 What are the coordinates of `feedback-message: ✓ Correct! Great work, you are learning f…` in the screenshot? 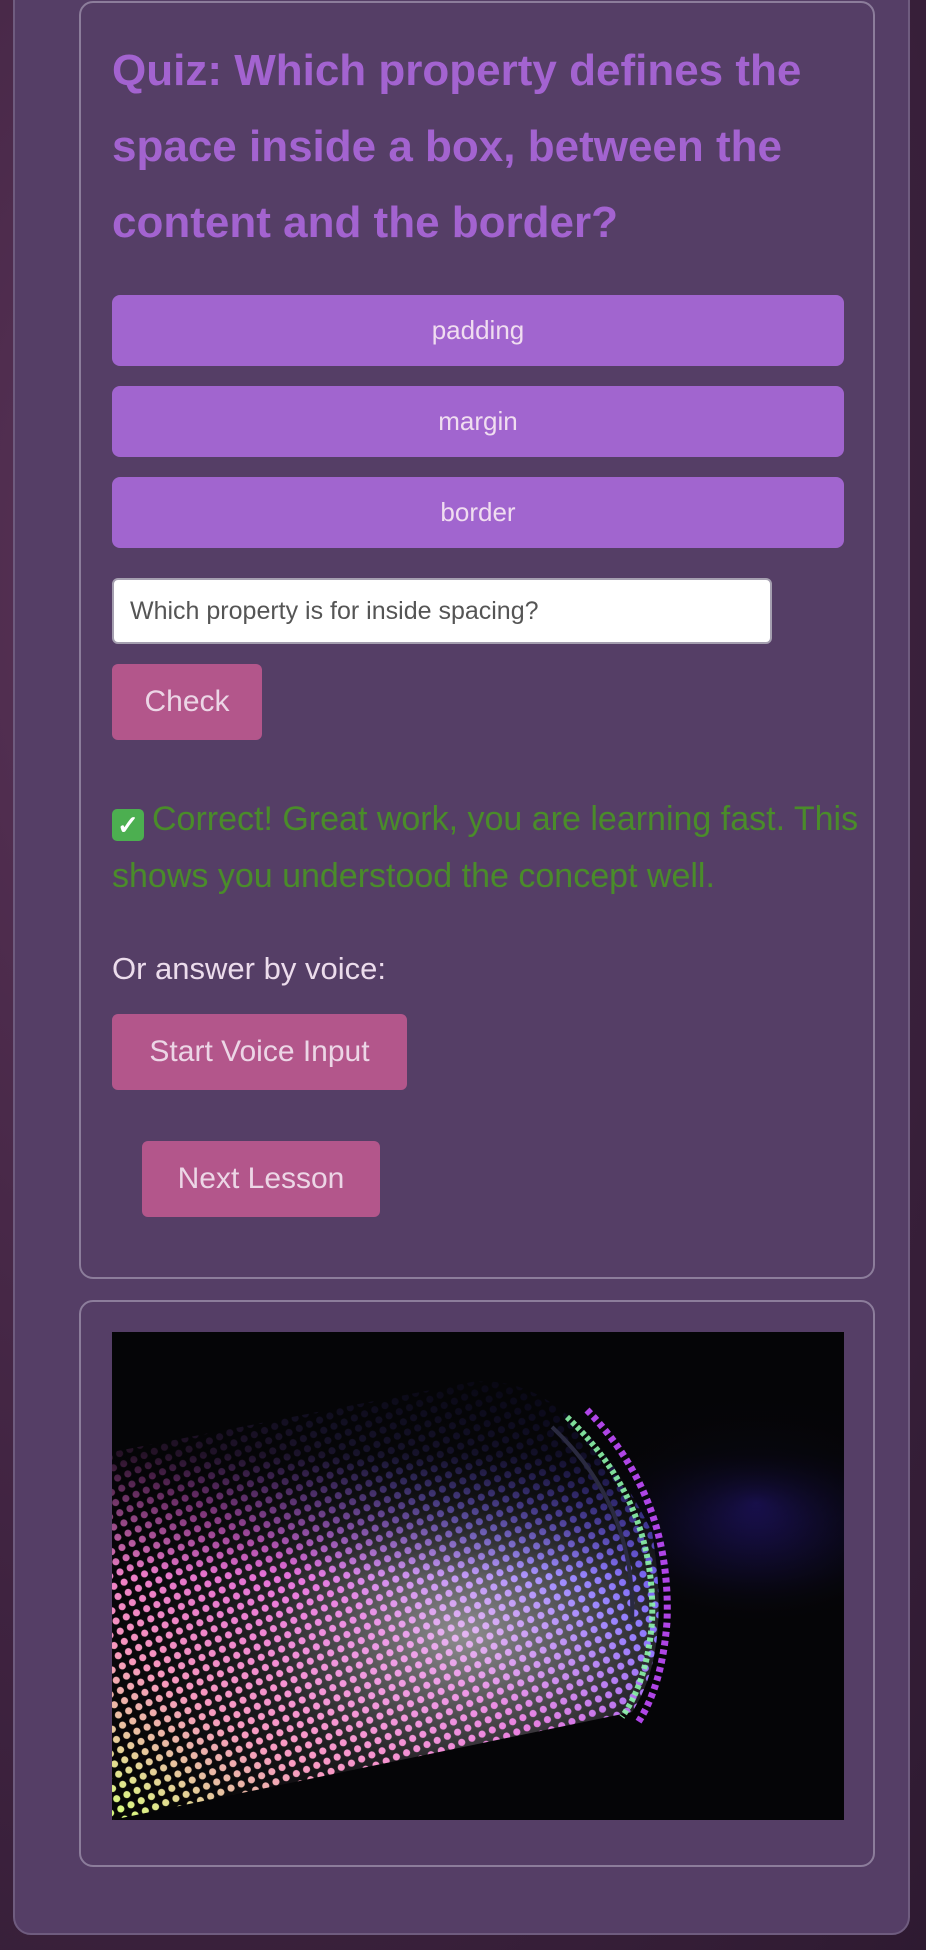 It's located at (492, 848).